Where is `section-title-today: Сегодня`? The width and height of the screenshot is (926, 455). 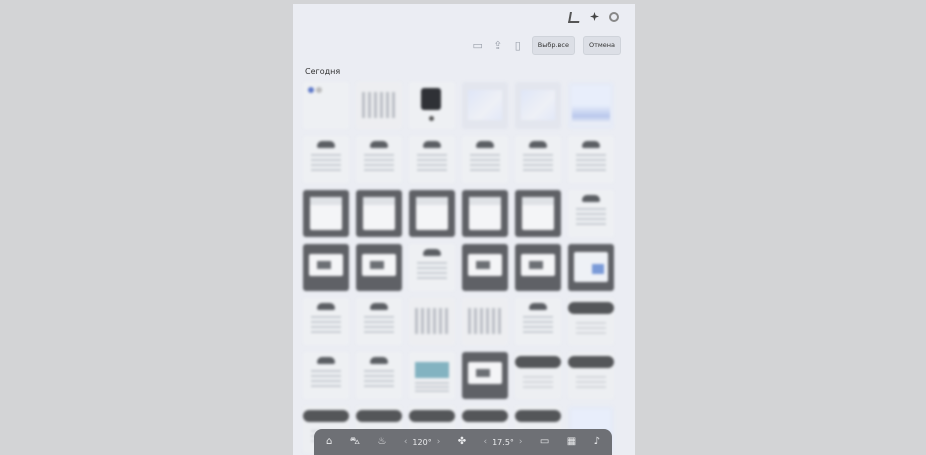 section-title-today: Сегодня is located at coordinates (323, 71).